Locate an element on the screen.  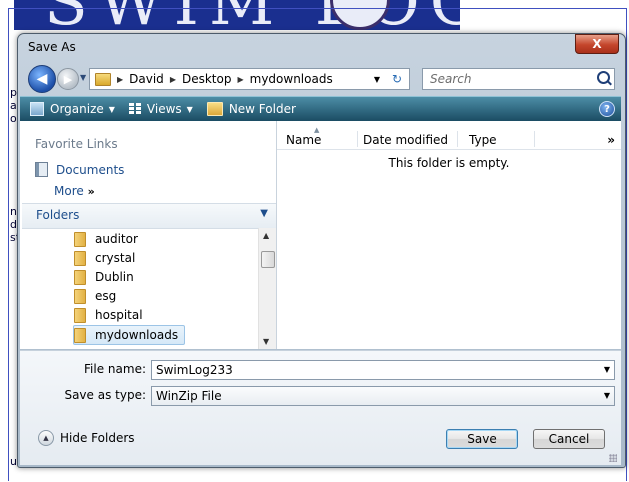
background-text: u is located at coordinates (13, 461).